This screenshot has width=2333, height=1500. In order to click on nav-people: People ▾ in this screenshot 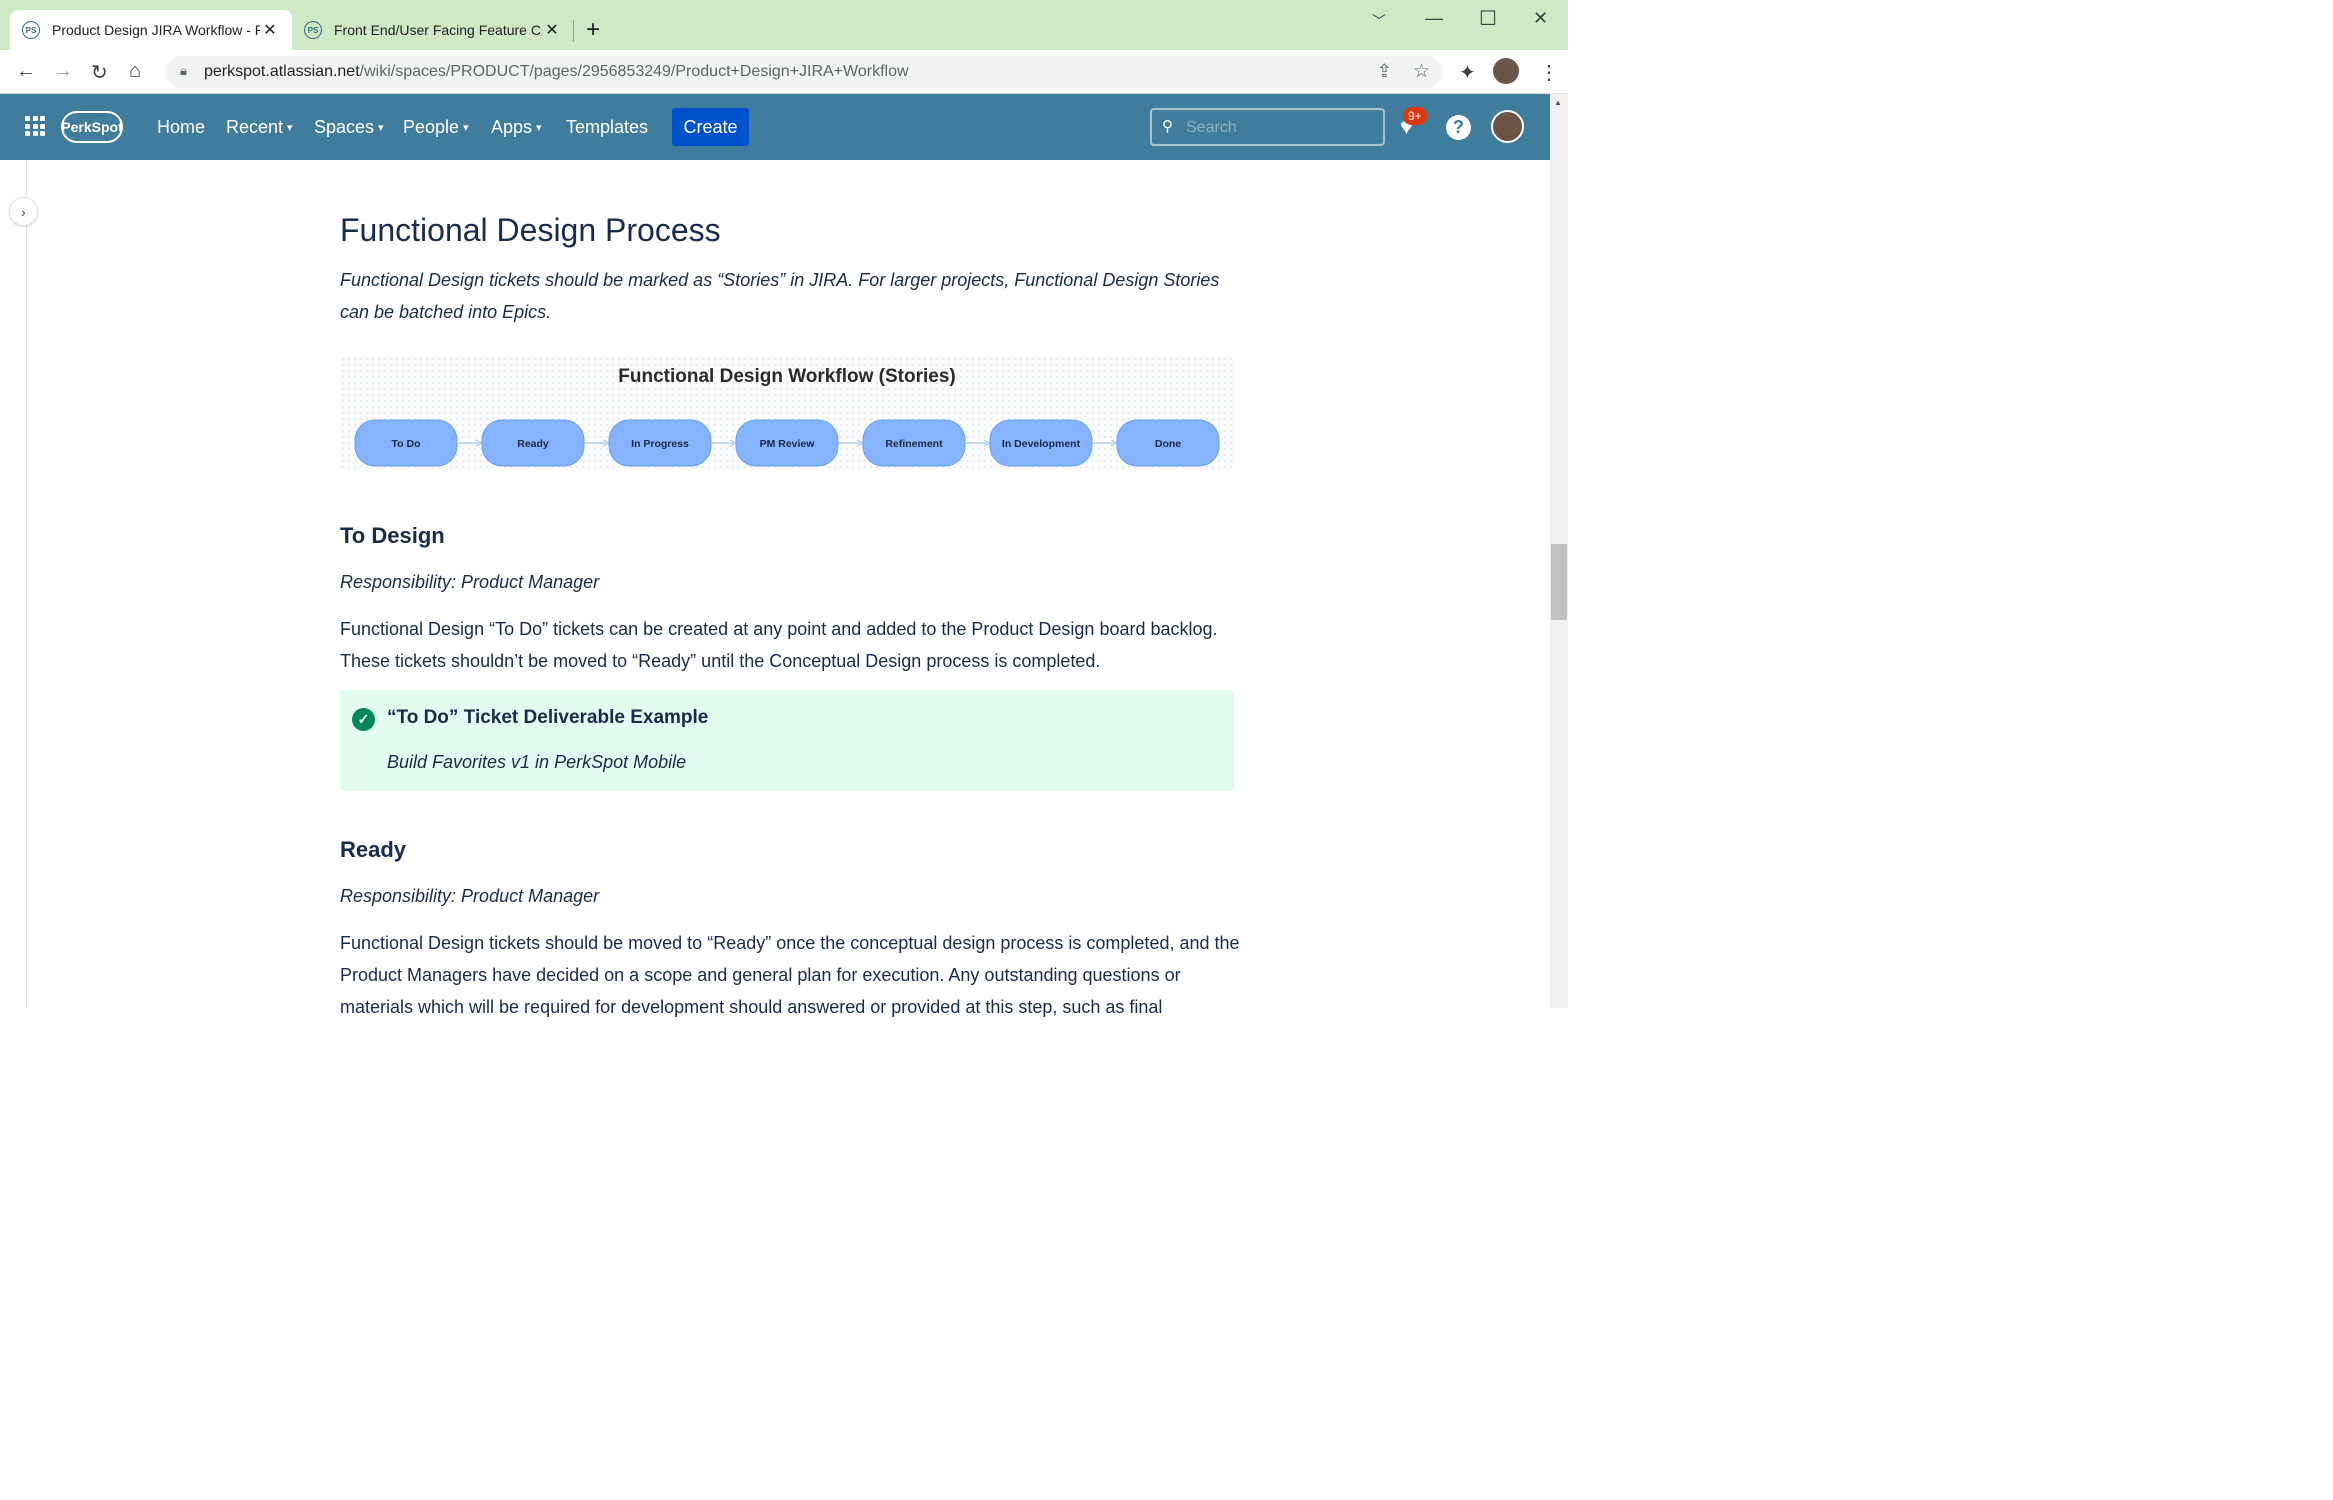, I will do `click(436, 127)`.